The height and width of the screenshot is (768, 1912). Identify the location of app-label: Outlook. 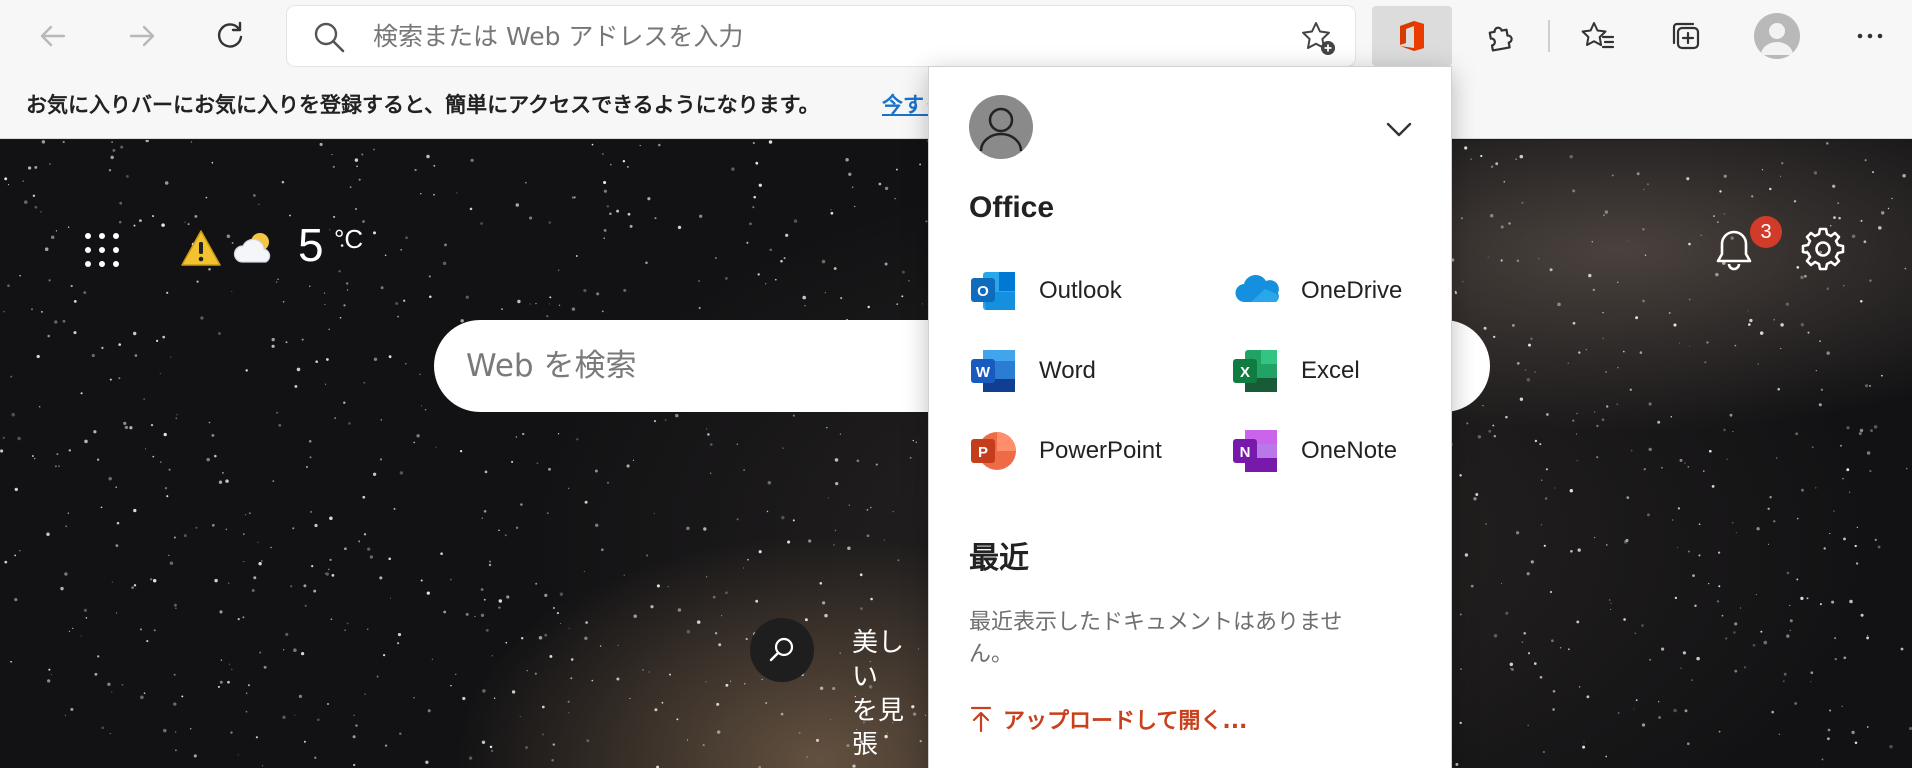
(1080, 290).